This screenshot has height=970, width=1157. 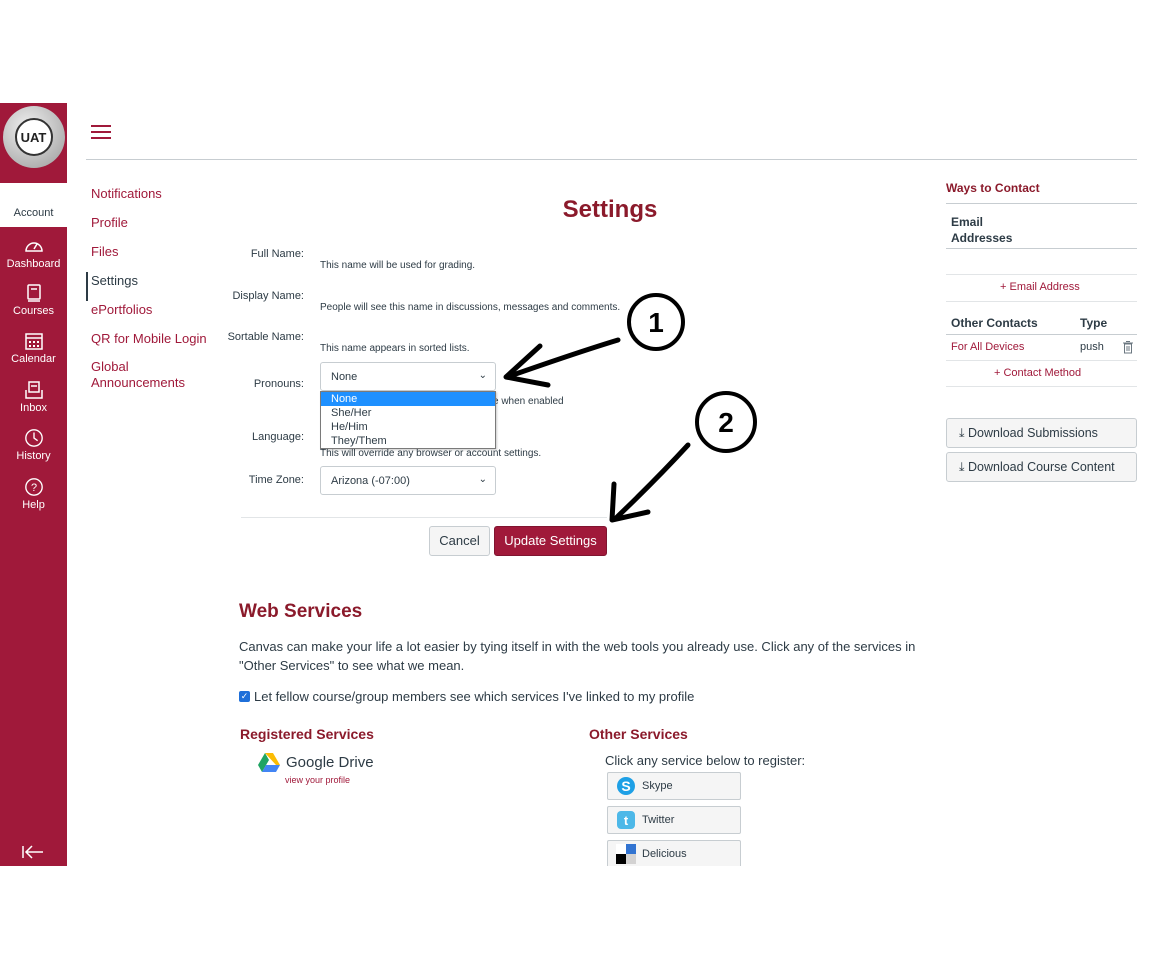 I want to click on time-zone-select-value: Arizona (-07:00), so click(x=370, y=481).